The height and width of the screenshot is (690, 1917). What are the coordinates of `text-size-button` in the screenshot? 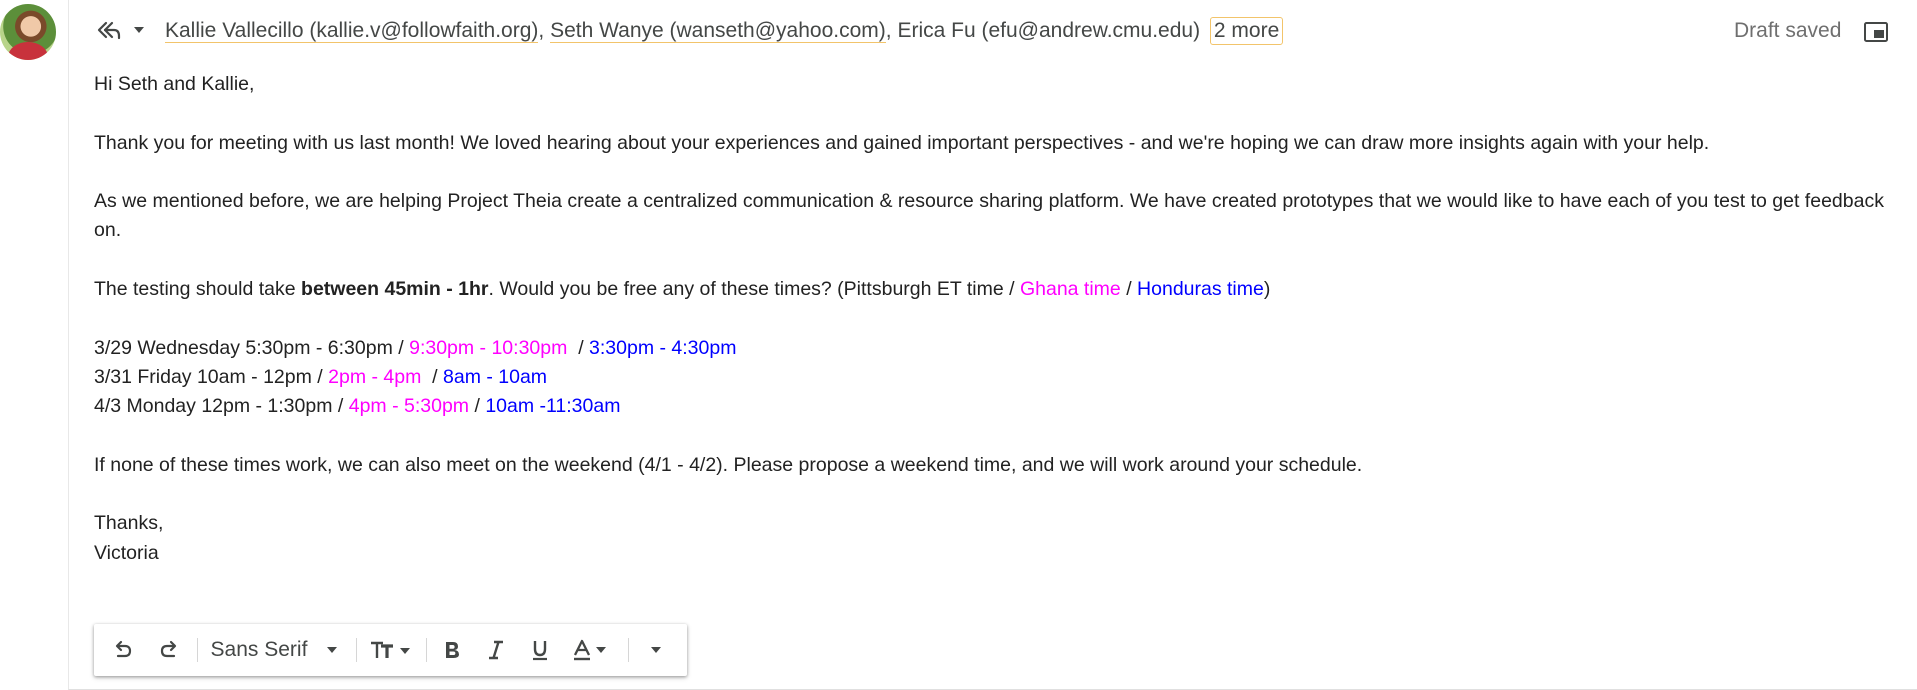 It's located at (391, 650).